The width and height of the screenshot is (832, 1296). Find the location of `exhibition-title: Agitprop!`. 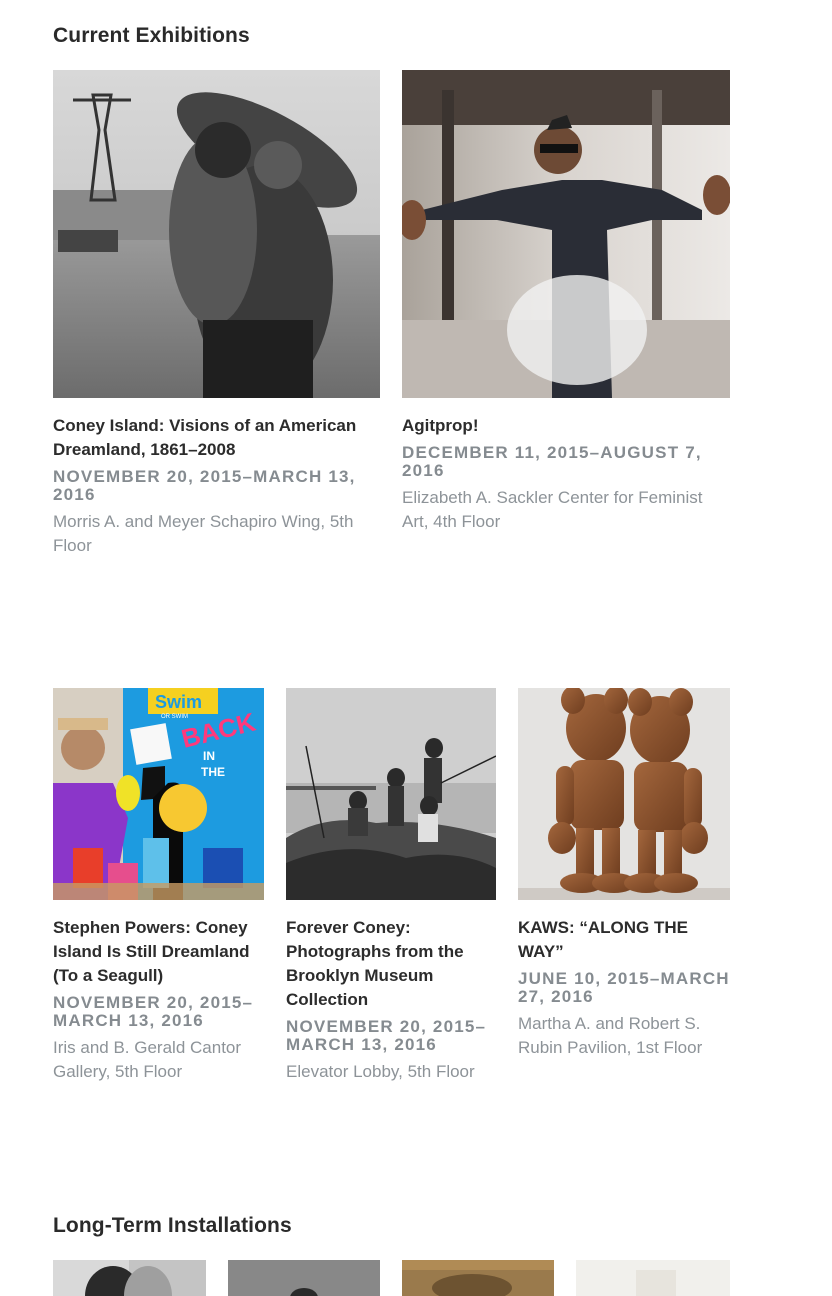

exhibition-title: Agitprop! is located at coordinates (566, 426).